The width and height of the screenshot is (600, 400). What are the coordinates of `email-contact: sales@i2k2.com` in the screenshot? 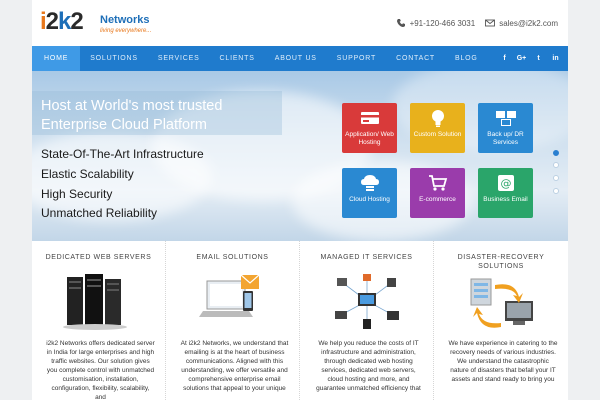 It's located at (521, 23).